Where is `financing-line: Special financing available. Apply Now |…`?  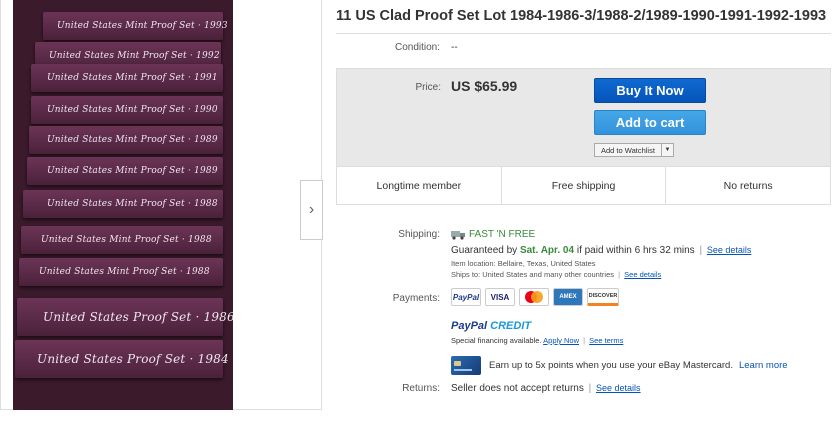
financing-line: Special financing available. Apply Now |… is located at coordinates (537, 340).